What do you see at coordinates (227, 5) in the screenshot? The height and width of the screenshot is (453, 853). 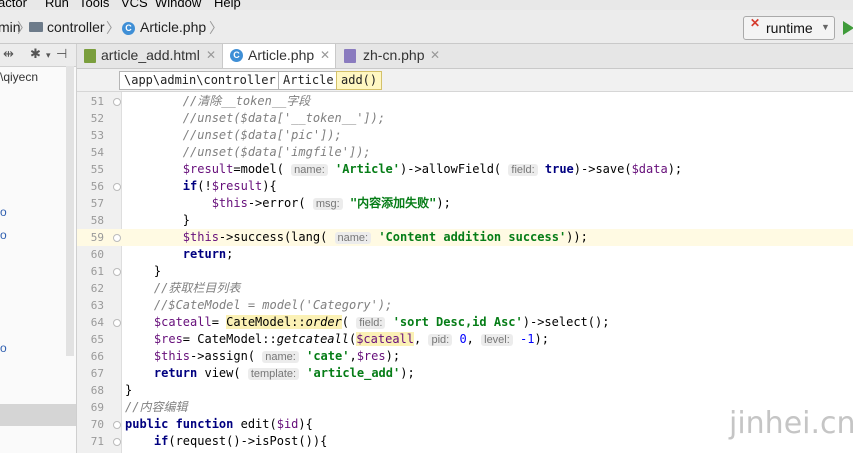 I see `menu-help: Help` at bounding box center [227, 5].